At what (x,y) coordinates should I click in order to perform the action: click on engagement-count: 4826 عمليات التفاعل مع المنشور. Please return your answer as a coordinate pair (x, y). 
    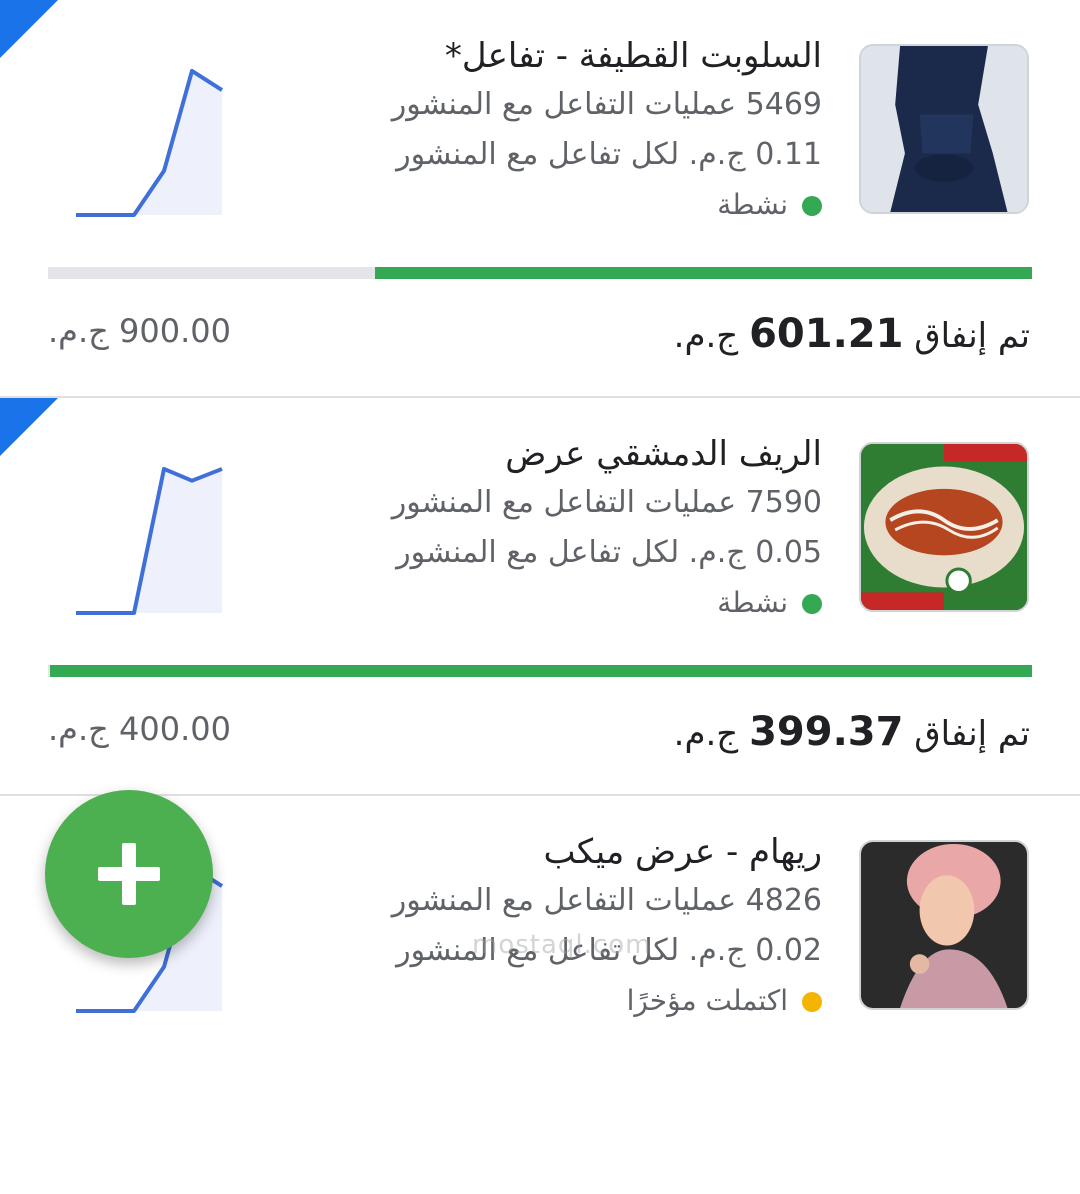
    Looking at the image, I should click on (606, 900).